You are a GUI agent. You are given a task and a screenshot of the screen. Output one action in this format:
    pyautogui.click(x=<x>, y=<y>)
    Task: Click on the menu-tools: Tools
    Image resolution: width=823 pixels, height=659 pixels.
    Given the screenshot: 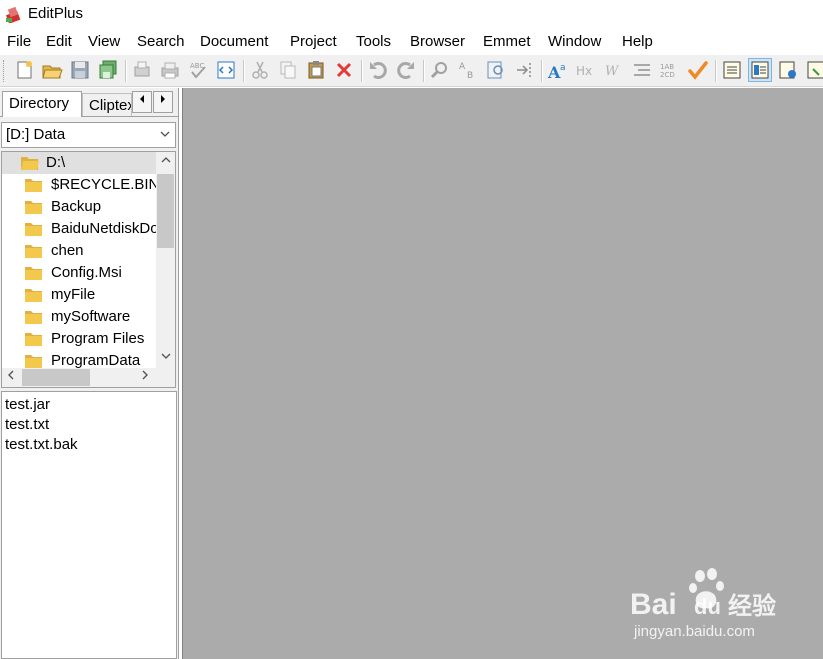 What is the action you would take?
    pyautogui.click(x=373, y=41)
    